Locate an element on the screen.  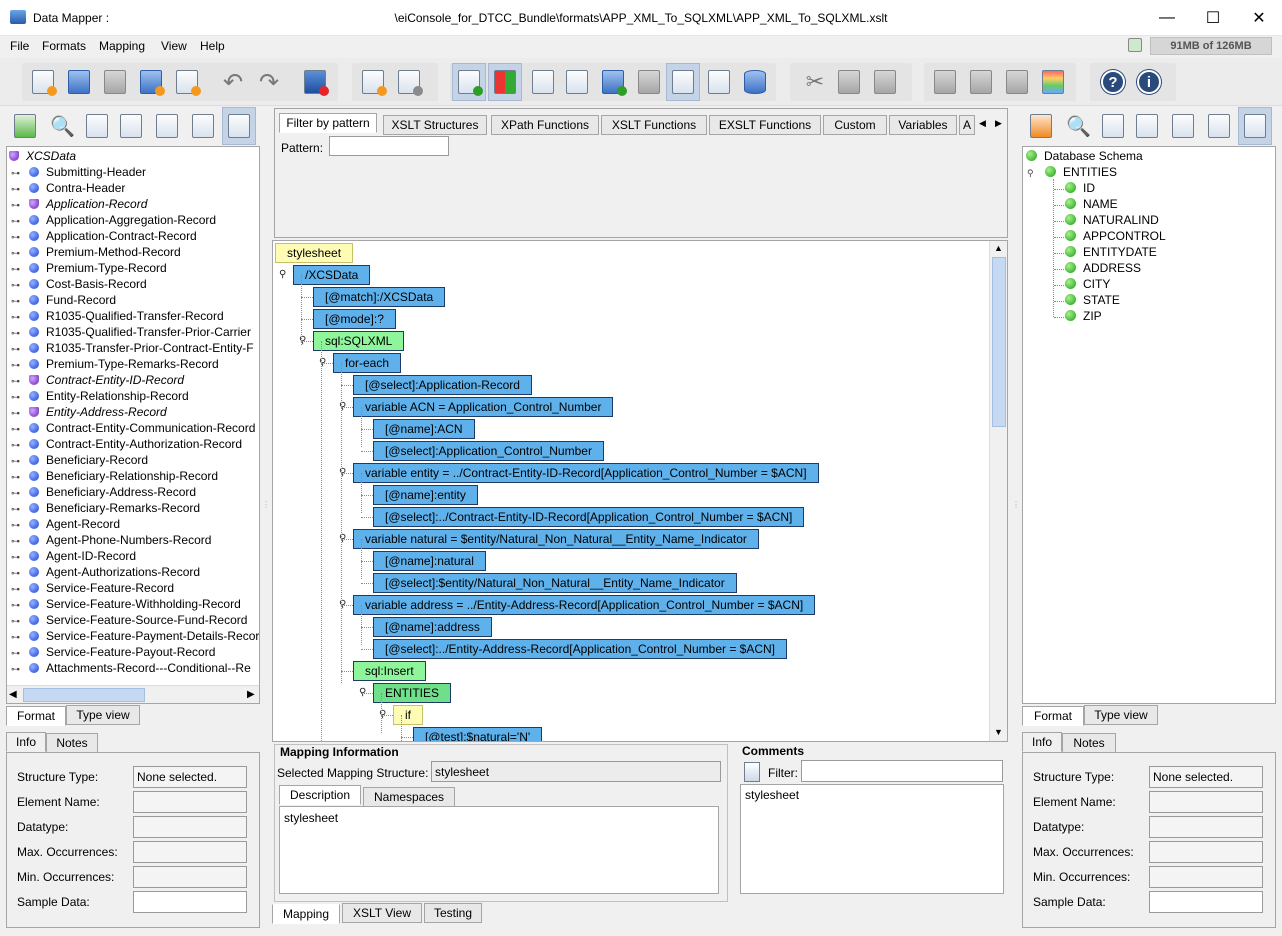
cut-icon: ✂ is located at coordinates (815, 82).